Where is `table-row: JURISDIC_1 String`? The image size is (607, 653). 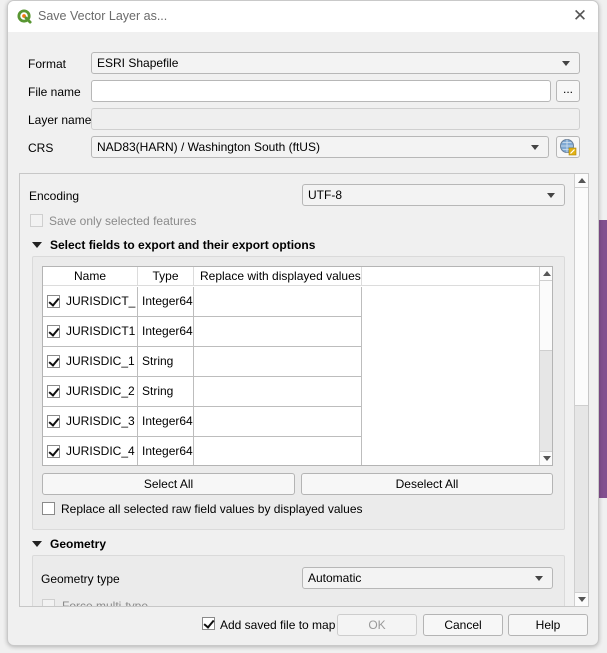 table-row: JURISDIC_1 String is located at coordinates (202, 362).